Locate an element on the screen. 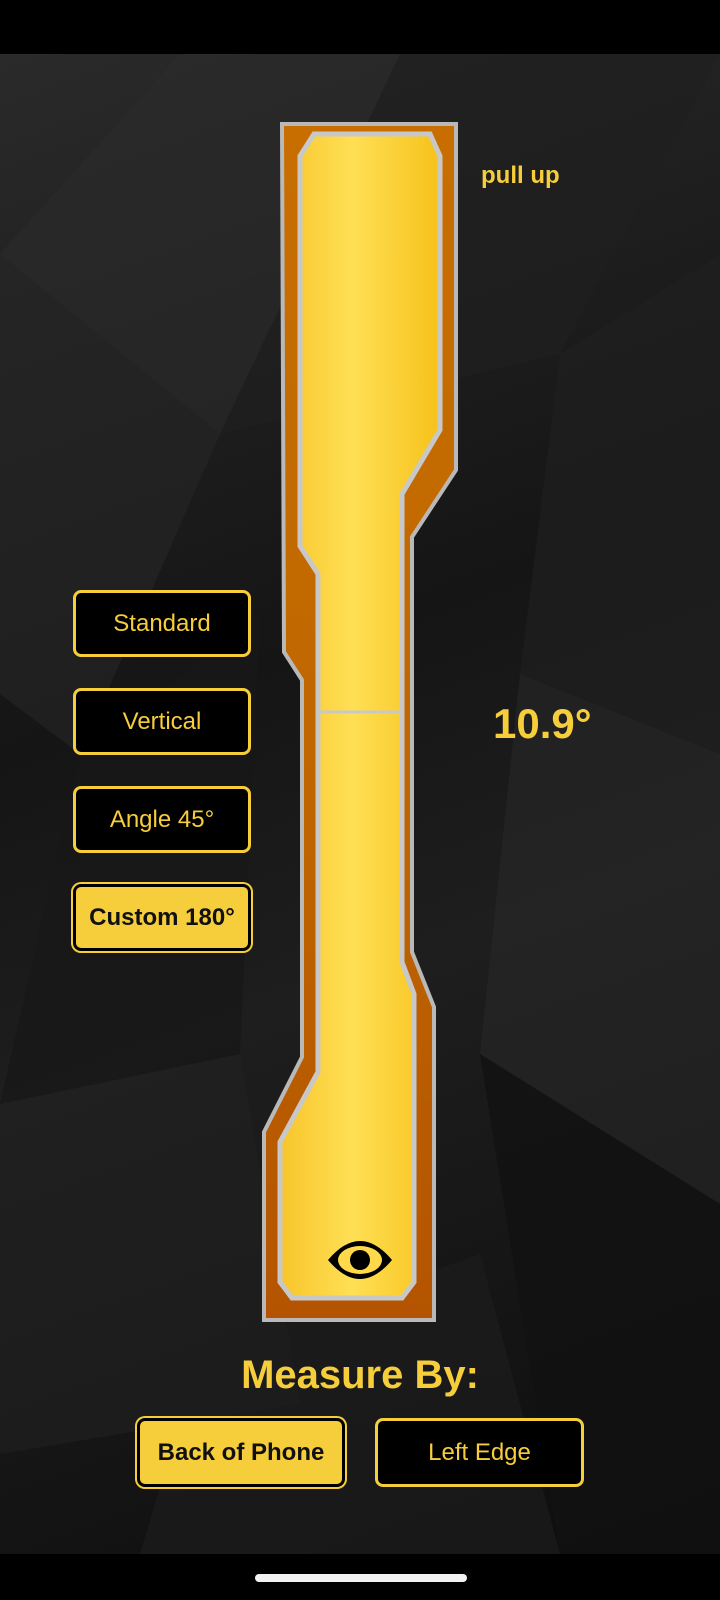 This screenshot has width=720, height=1600. measure-by-title: Measure By: is located at coordinates (360, 1375).